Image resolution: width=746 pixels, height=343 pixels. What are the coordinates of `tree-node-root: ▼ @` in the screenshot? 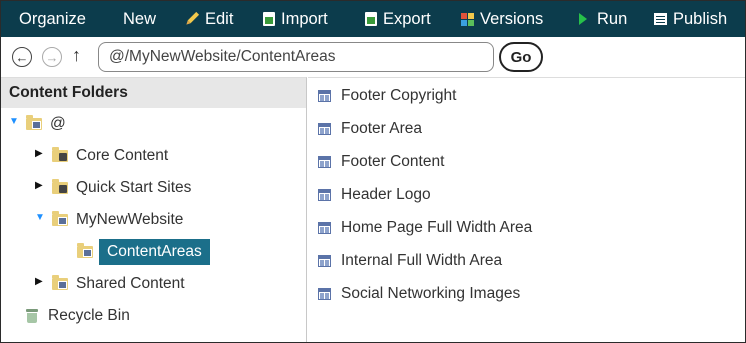 It's located at (37, 124).